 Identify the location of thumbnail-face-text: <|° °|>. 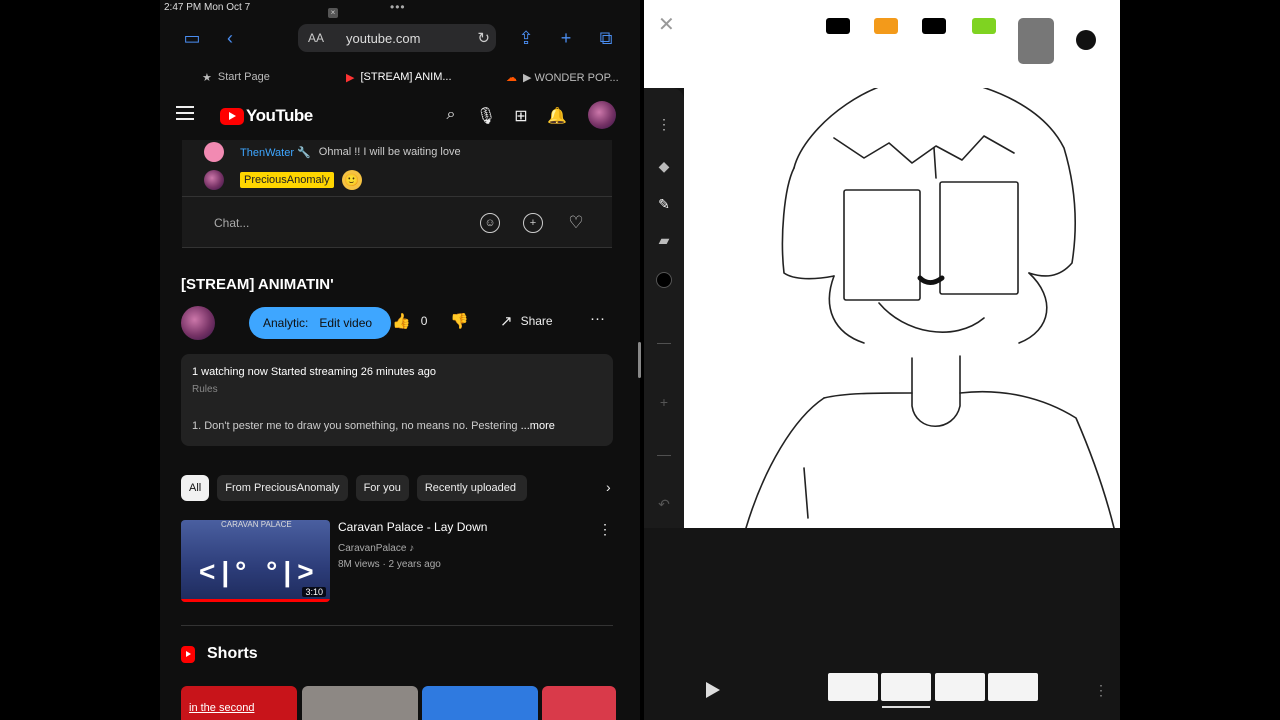
(259, 571).